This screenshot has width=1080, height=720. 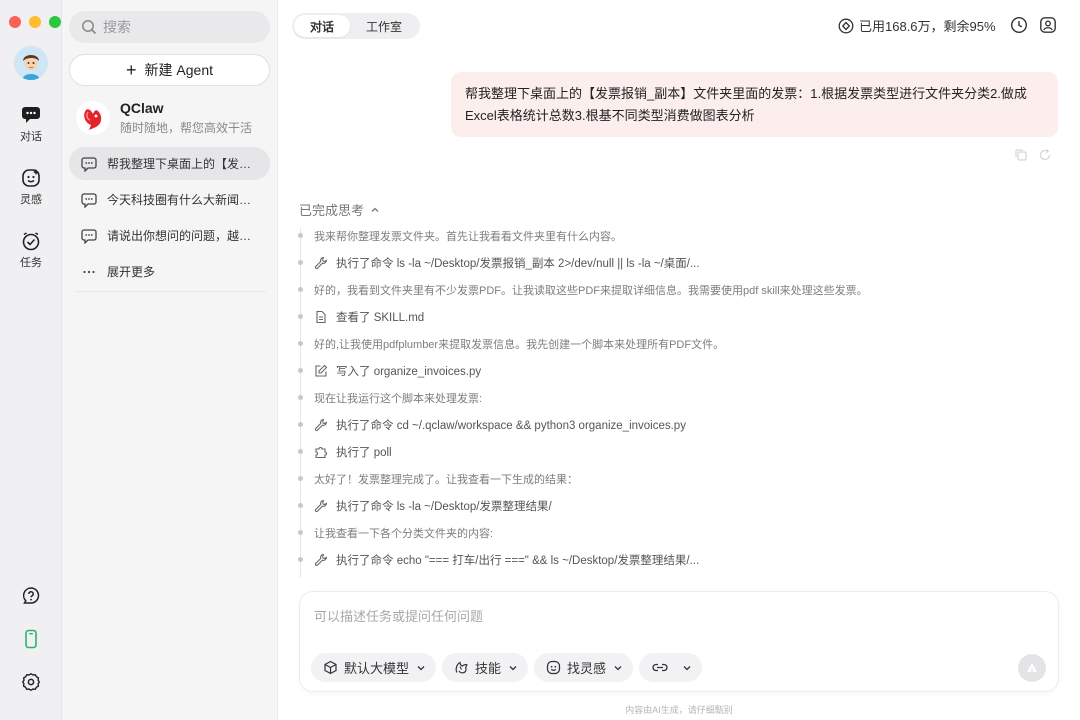 I want to click on inspiration-icon, so click(x=31, y=178).